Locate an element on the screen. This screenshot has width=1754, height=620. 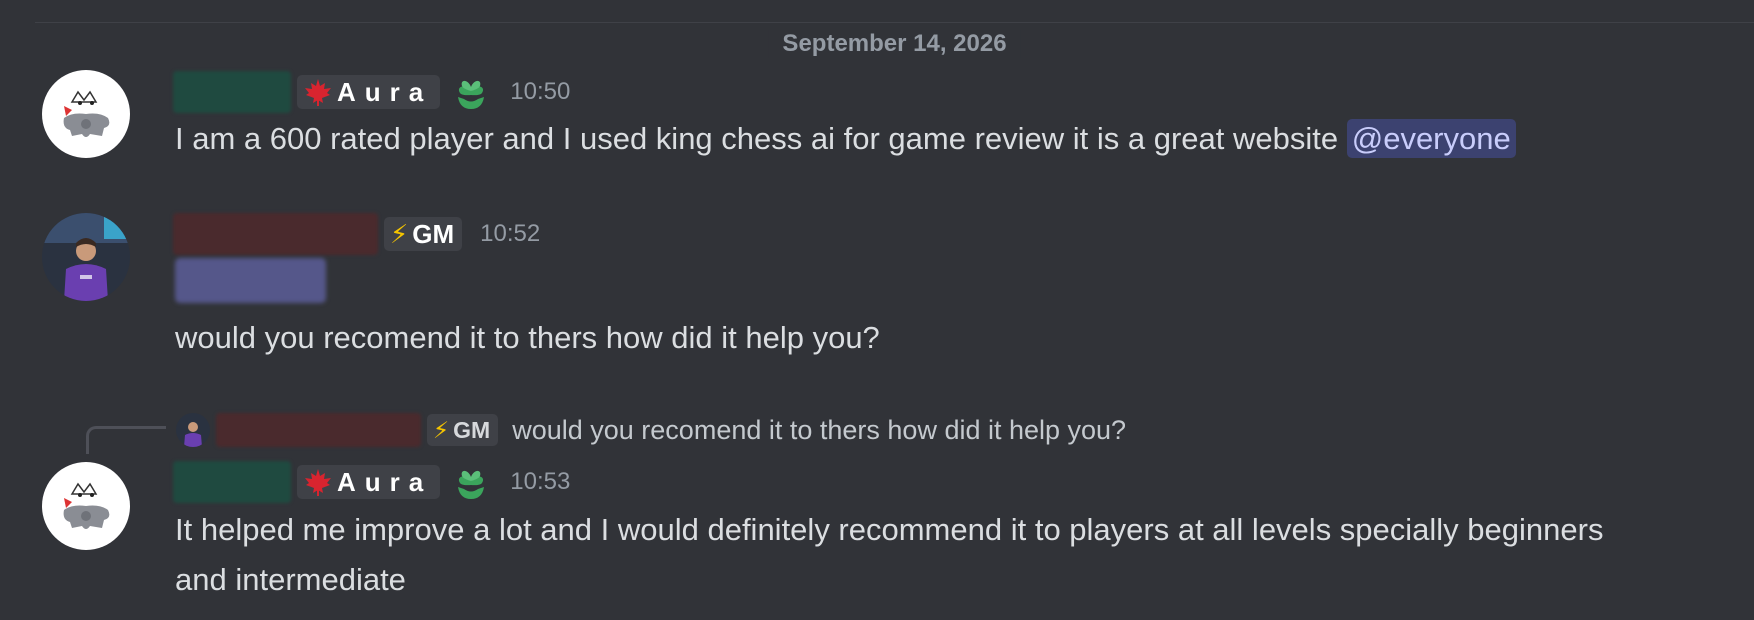
redacted-content is located at coordinates (250, 280).